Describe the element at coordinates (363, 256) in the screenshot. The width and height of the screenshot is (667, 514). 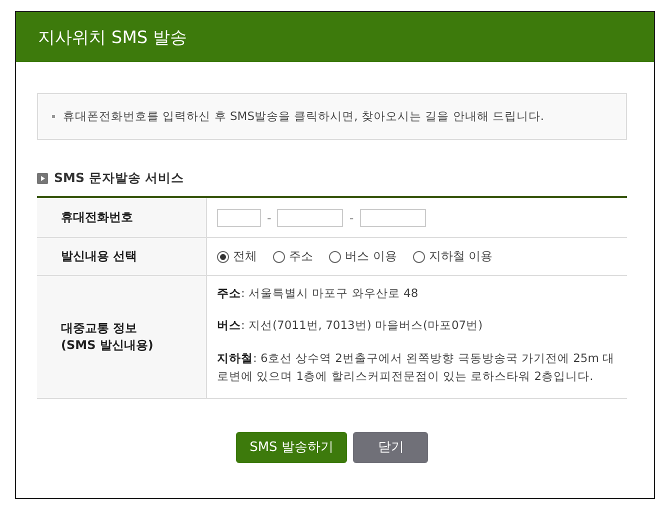
I see `radio-option: 버스 이용` at that location.